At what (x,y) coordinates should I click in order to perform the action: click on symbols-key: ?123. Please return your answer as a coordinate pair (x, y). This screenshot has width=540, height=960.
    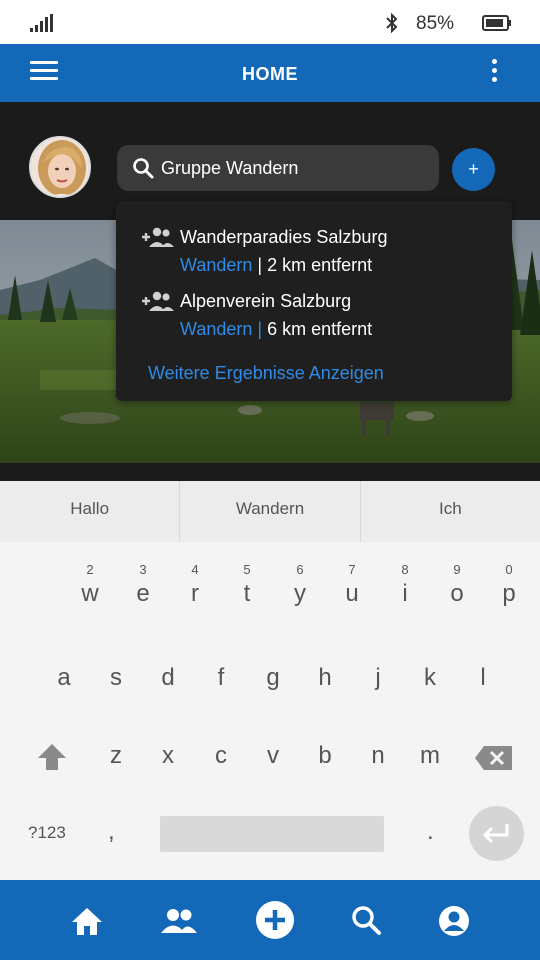
    Looking at the image, I should click on (47, 833).